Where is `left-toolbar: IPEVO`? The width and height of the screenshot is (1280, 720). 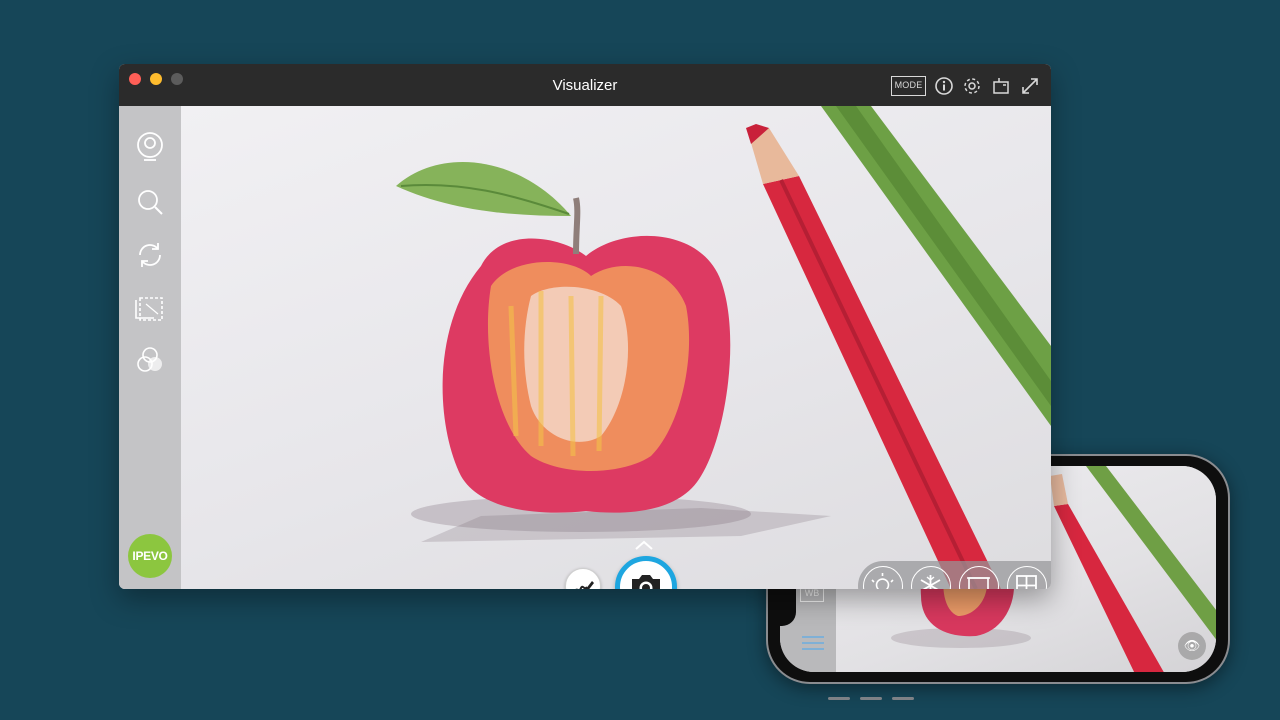
left-toolbar: IPEVO is located at coordinates (150, 347).